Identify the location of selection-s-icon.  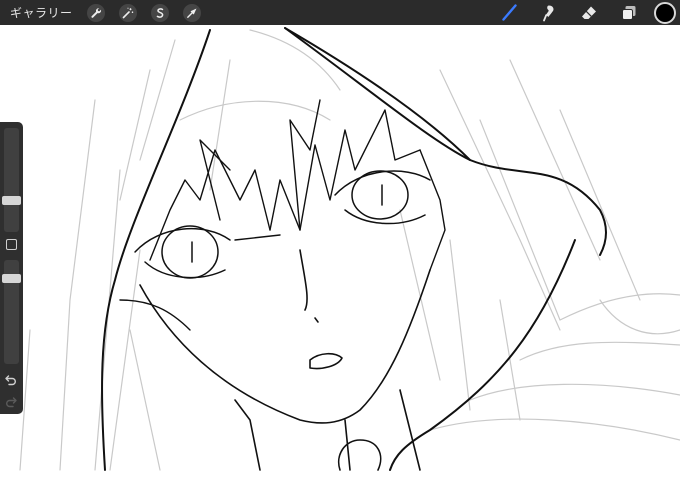
(159, 12).